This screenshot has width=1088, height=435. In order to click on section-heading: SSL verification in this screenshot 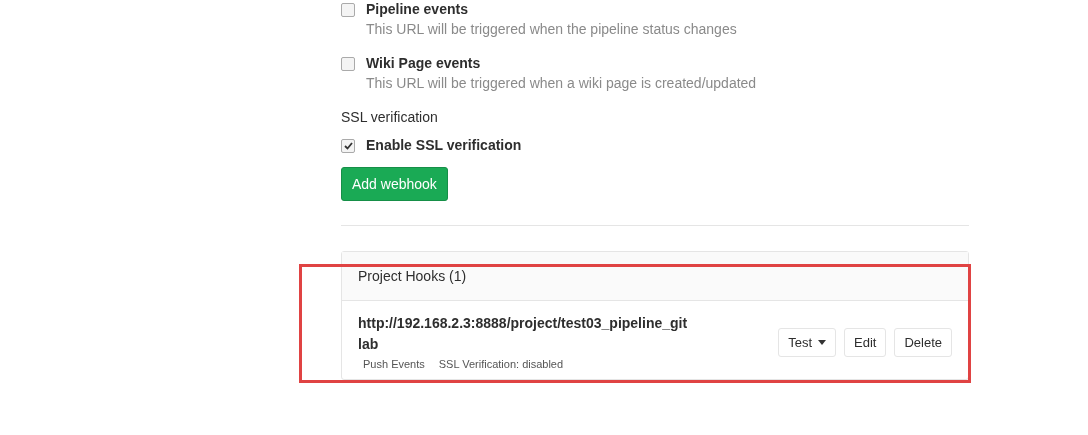, I will do `click(390, 117)`.